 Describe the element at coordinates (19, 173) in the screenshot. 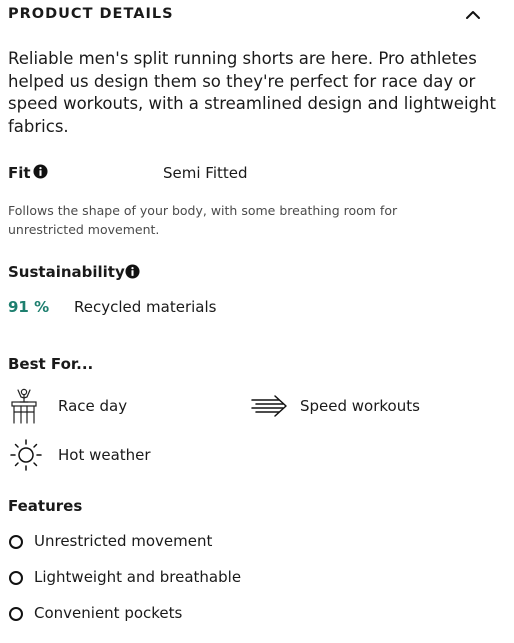

I see `fit-label: Fit` at that location.